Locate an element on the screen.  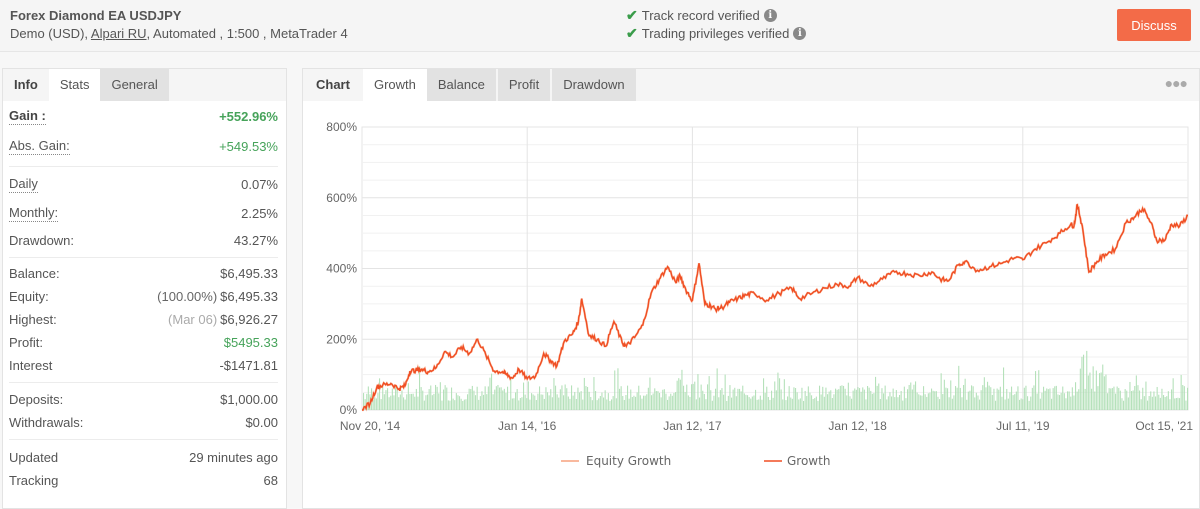
highest-date: (Mar 06) is located at coordinates (193, 319).